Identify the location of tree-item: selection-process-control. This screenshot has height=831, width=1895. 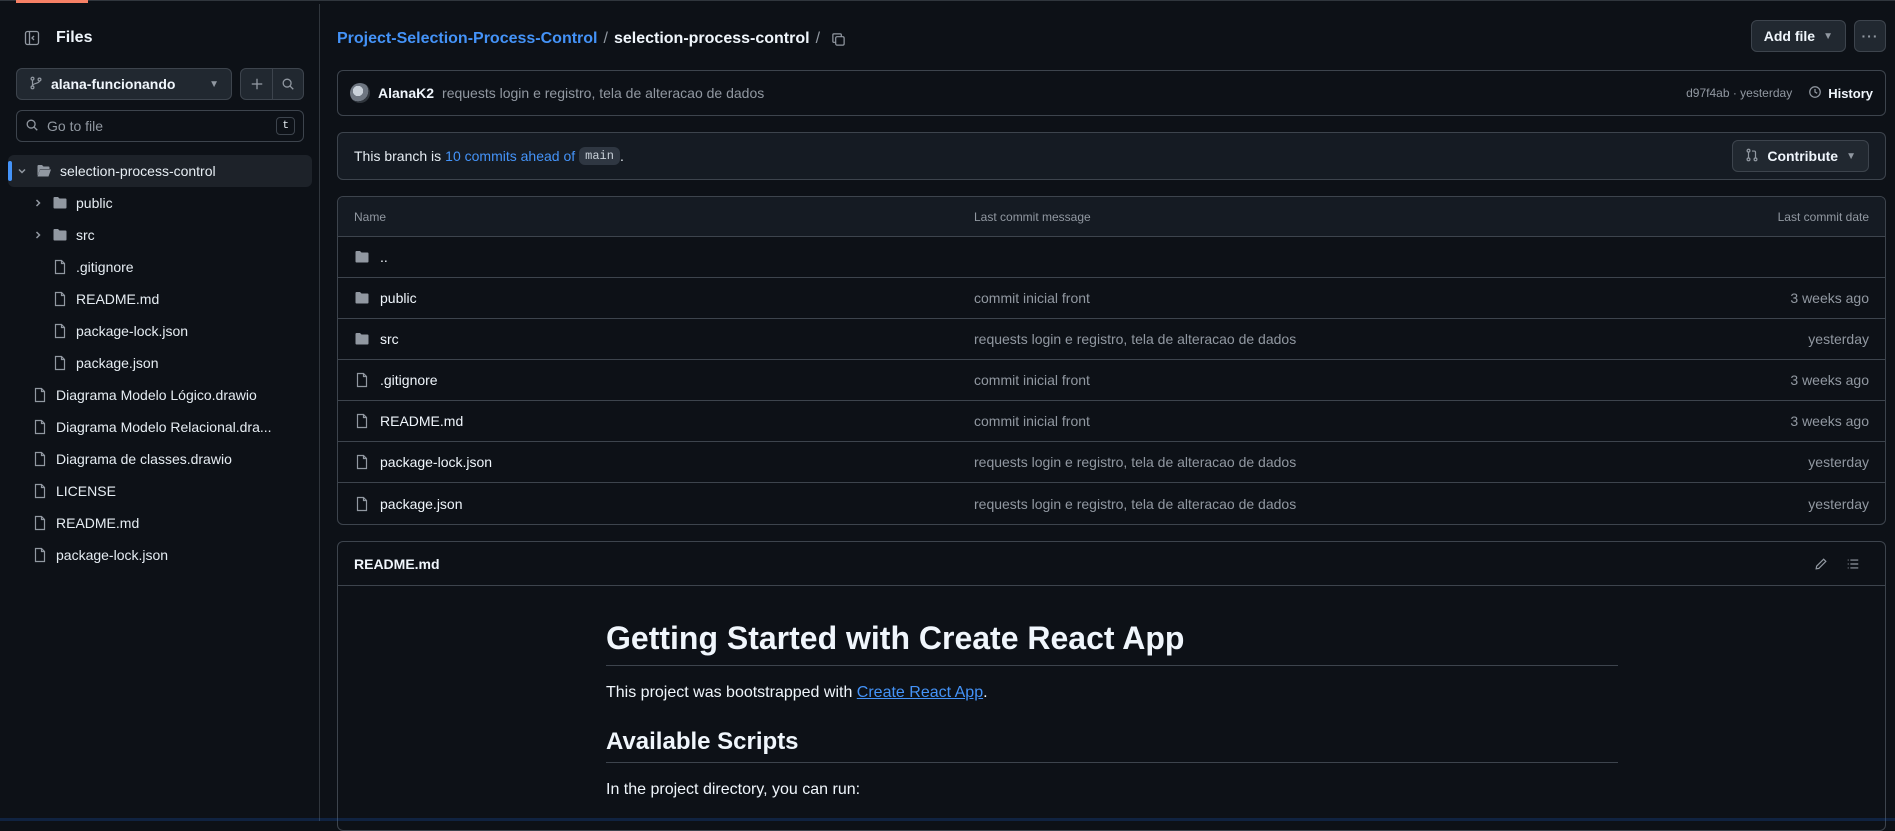
(160, 171).